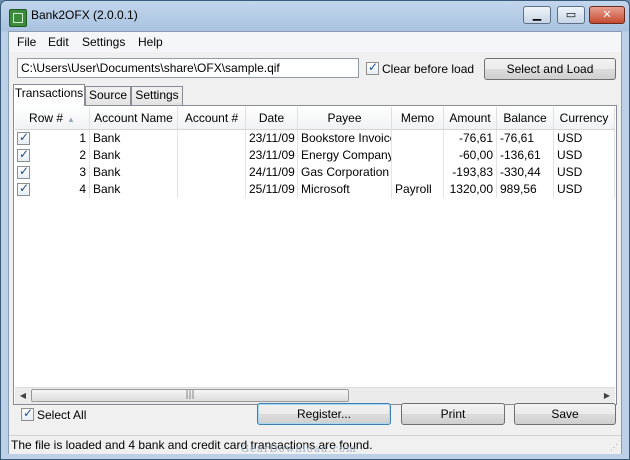 Image resolution: width=630 pixels, height=460 pixels. What do you see at coordinates (299, 449) in the screenshot?
I see `watermark: GearDownload.com` at bounding box center [299, 449].